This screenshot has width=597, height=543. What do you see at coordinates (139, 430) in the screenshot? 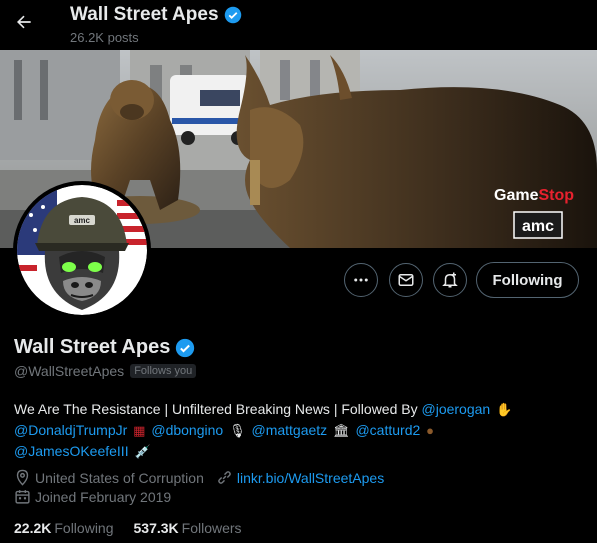
I see `us-flag-icon: ▦` at bounding box center [139, 430].